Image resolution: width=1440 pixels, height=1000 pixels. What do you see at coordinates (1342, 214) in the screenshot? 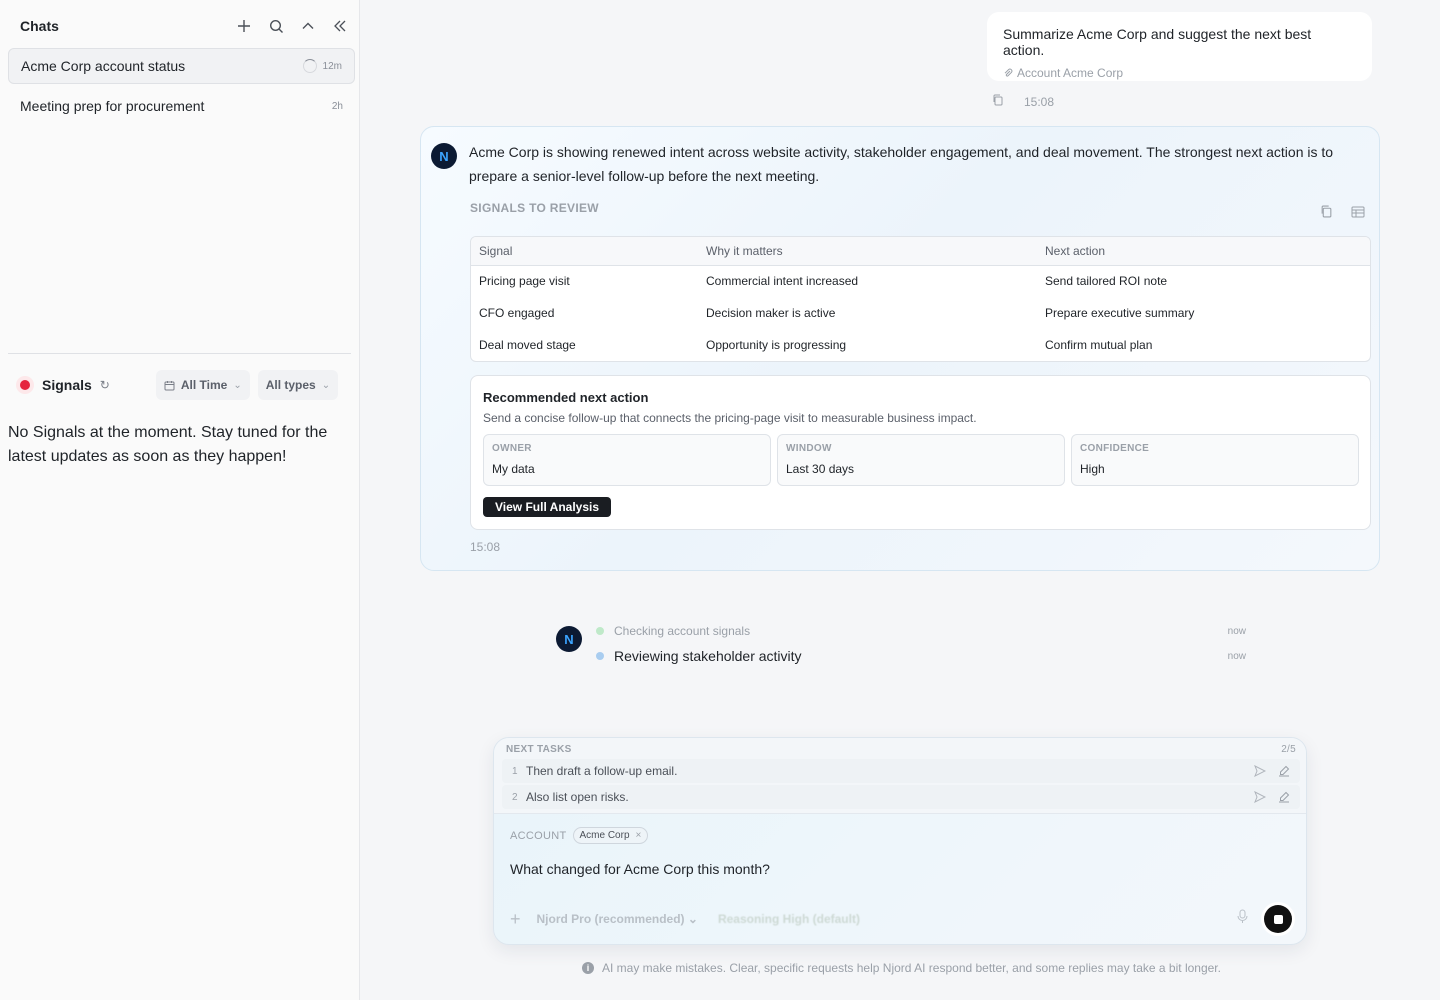
I see `assistant-tools` at bounding box center [1342, 214].